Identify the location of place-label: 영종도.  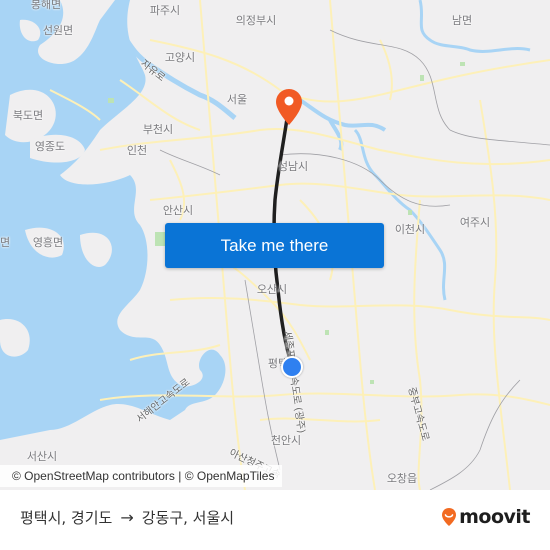
(50, 146).